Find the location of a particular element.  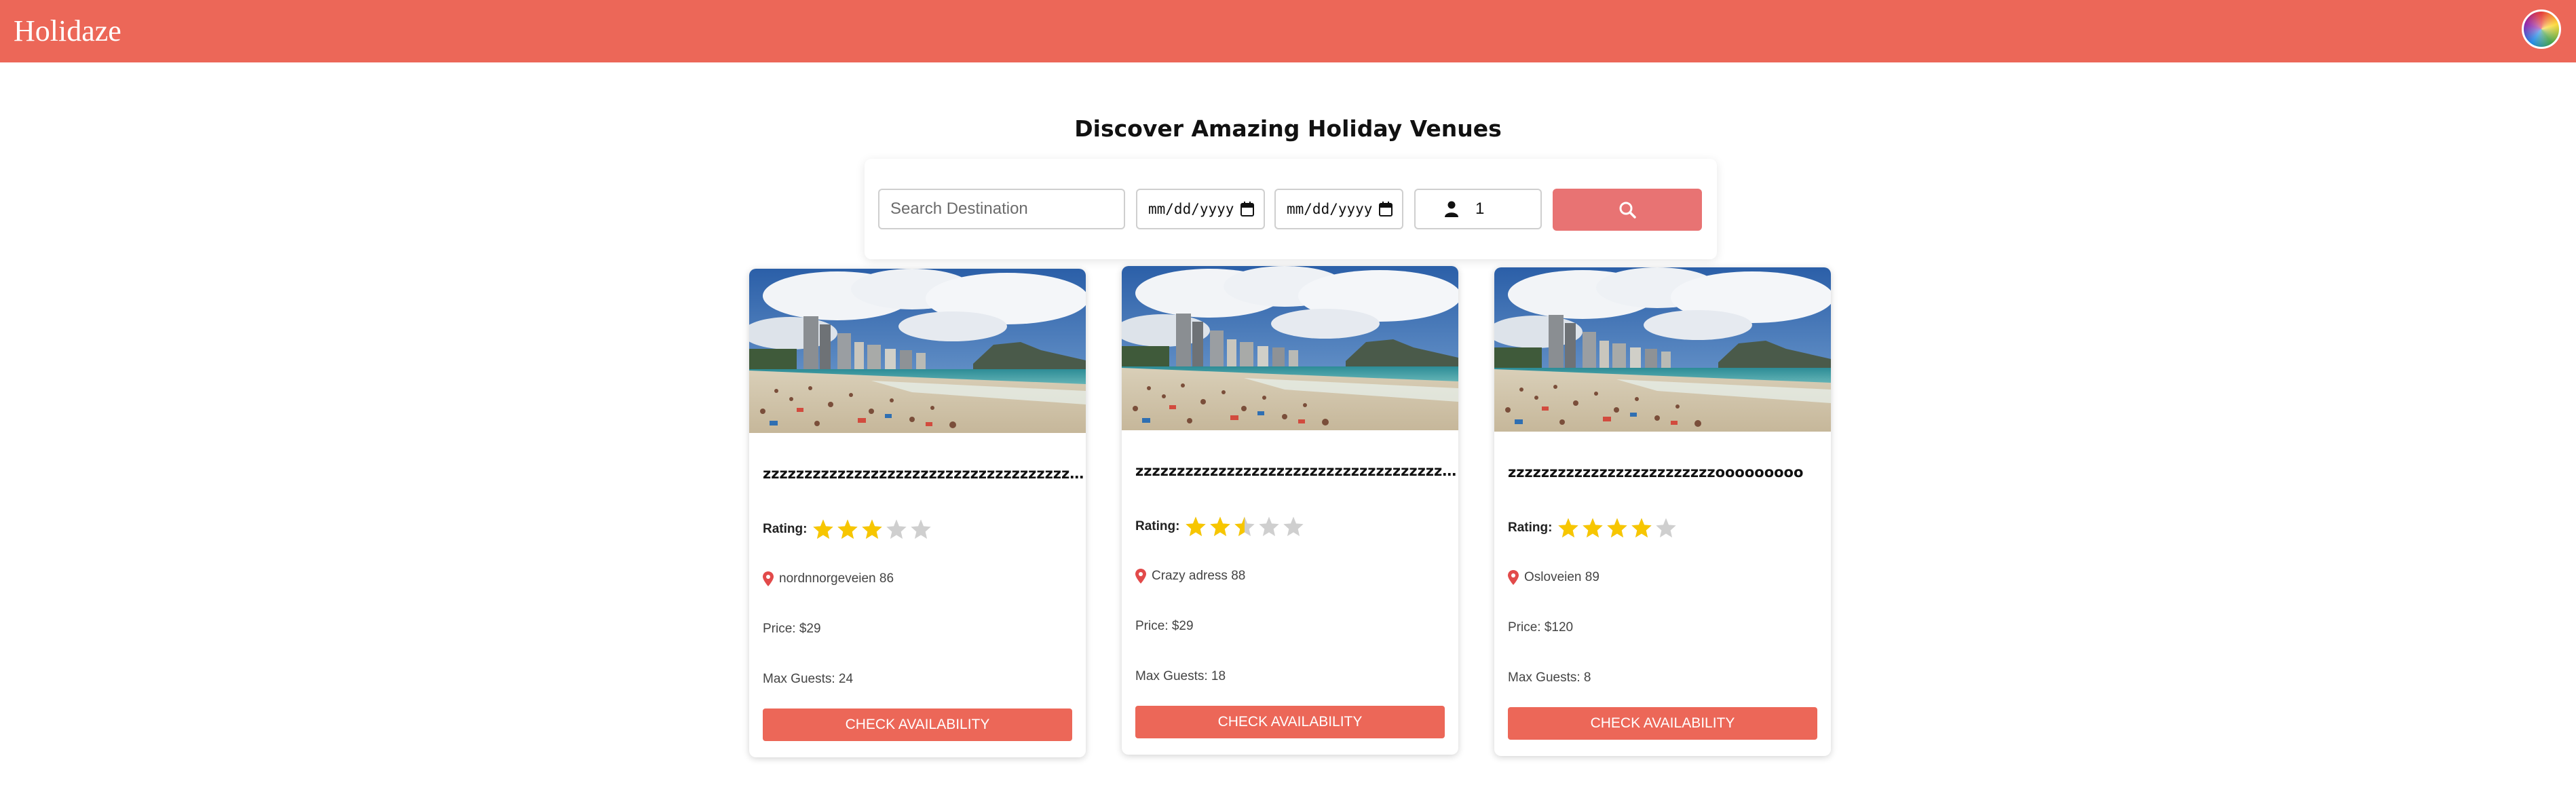

venue-location: Osloveien 89 is located at coordinates (1554, 577).